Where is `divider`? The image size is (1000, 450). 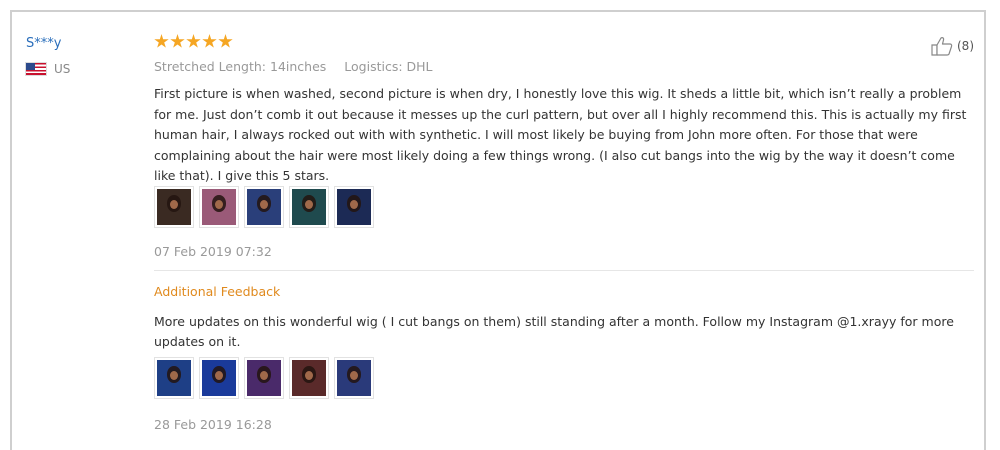
divider is located at coordinates (564, 270).